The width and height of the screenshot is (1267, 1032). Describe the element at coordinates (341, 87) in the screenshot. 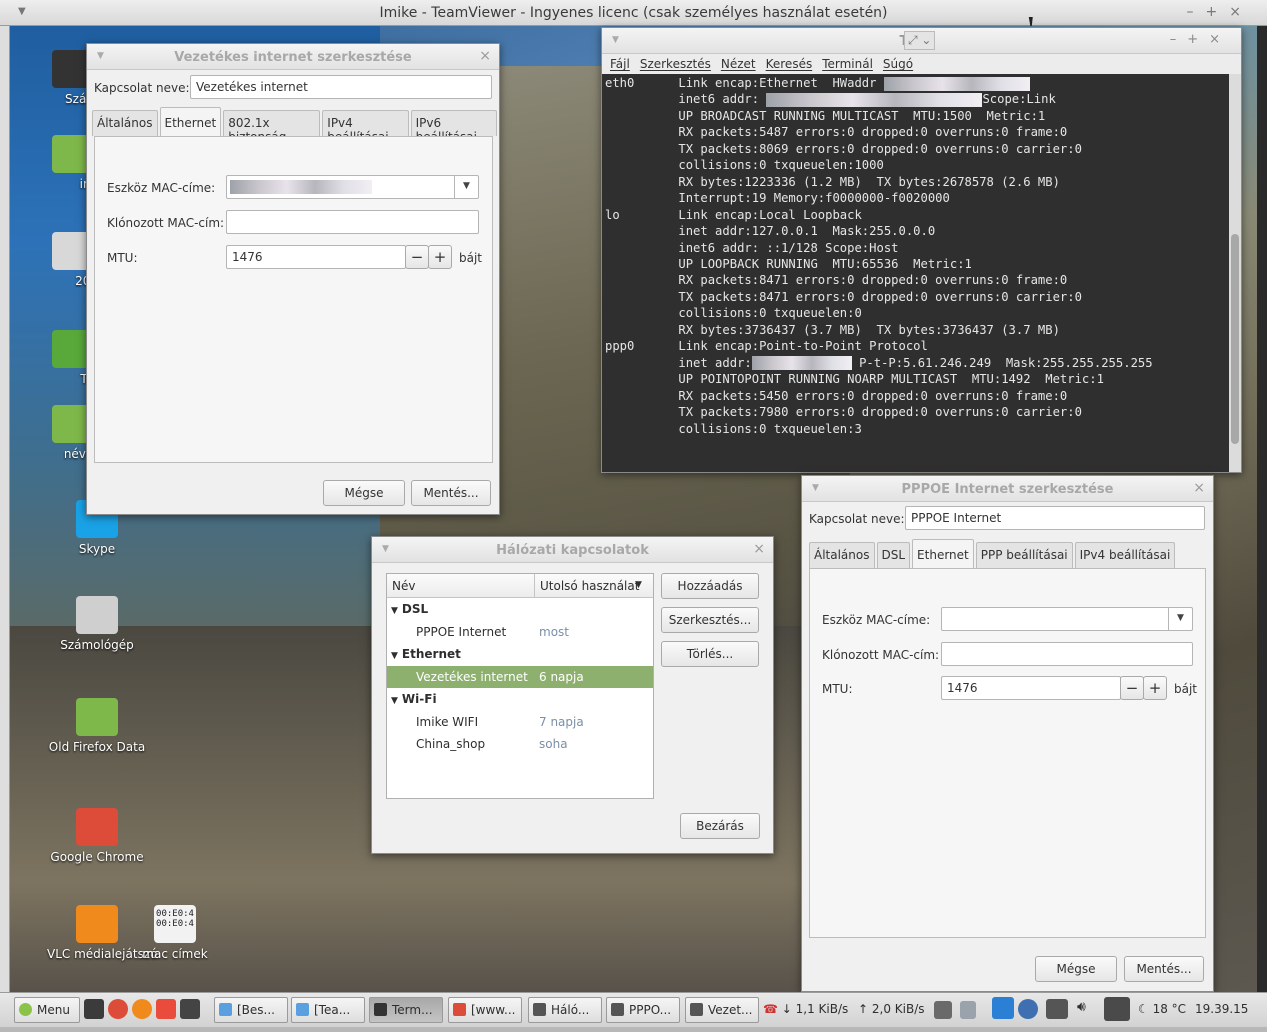

I see `conn-name-input: Vezetékes internet` at that location.